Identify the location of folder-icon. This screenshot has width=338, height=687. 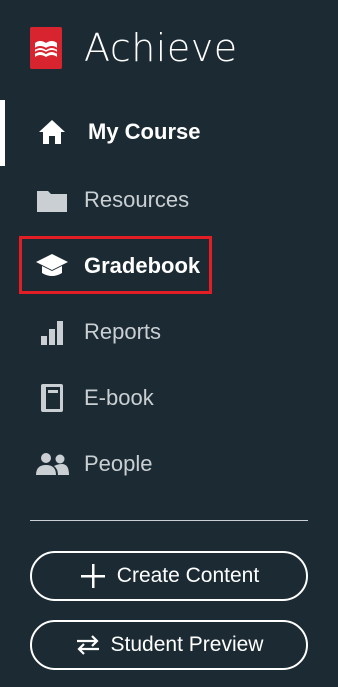
(52, 200).